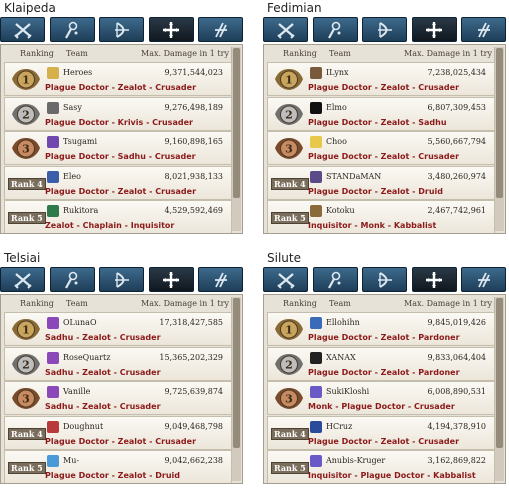 The width and height of the screenshot is (509, 499). I want to click on max-damage: 9,160,898,165, so click(193, 141).